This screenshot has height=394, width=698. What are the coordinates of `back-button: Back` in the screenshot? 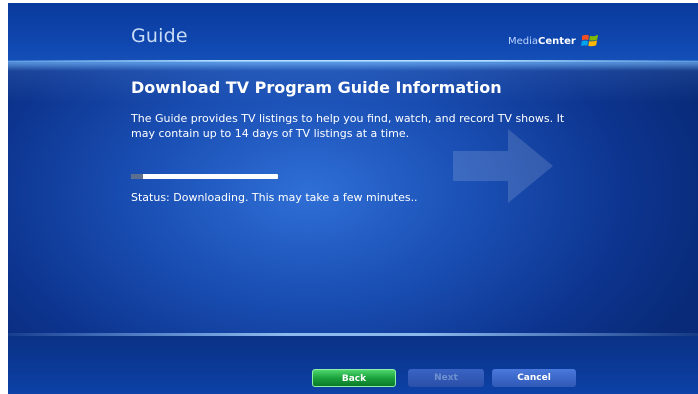 It's located at (354, 378).